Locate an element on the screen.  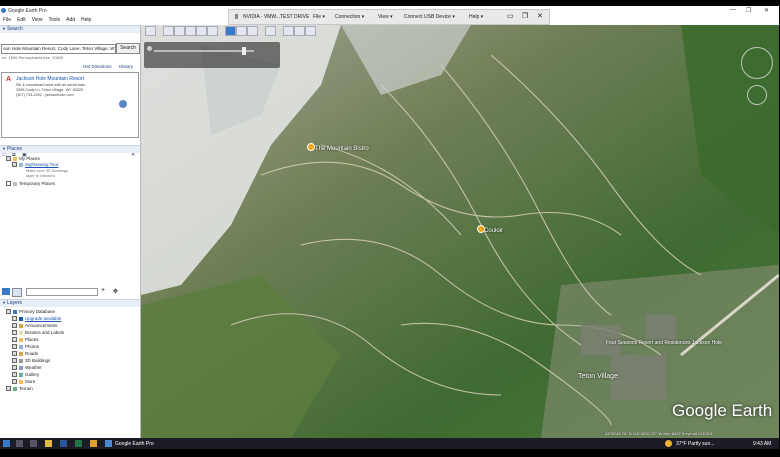
menu-help: Help is located at coordinates (86, 20).